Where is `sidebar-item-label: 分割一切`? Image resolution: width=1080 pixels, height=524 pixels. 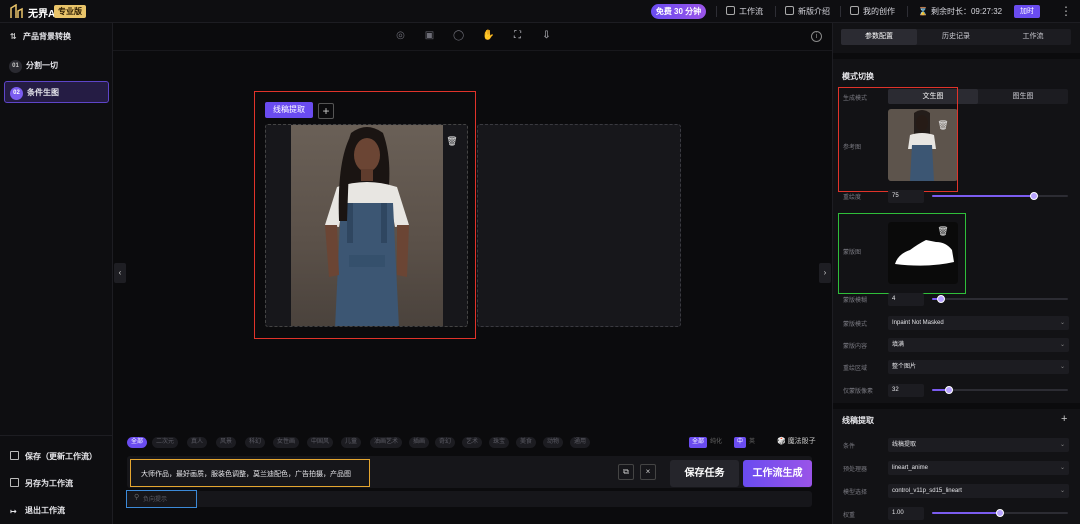
sidebar-item-label: 分割一切 is located at coordinates (42, 65).